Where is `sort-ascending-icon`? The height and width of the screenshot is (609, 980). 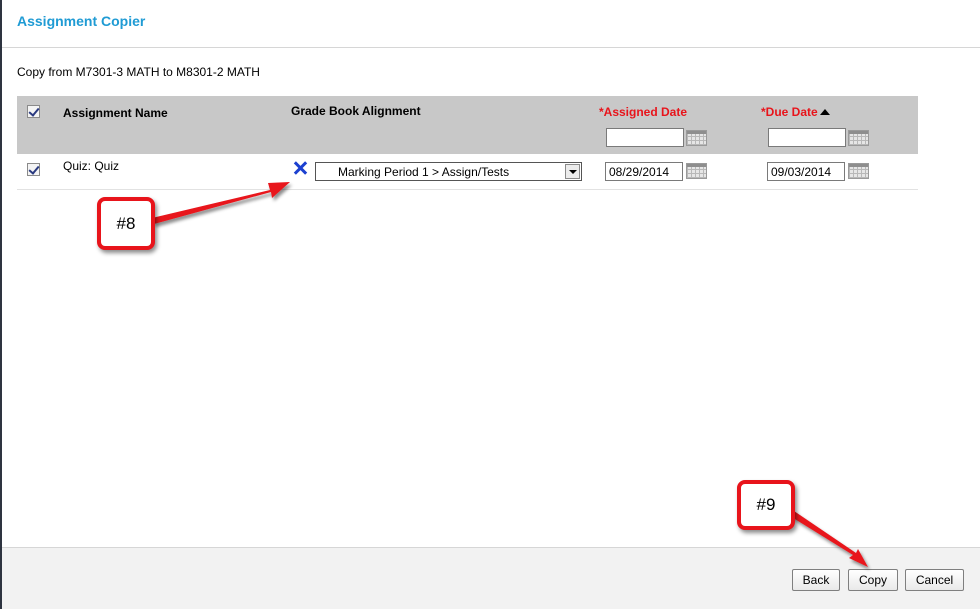
sort-ascending-icon is located at coordinates (825, 112).